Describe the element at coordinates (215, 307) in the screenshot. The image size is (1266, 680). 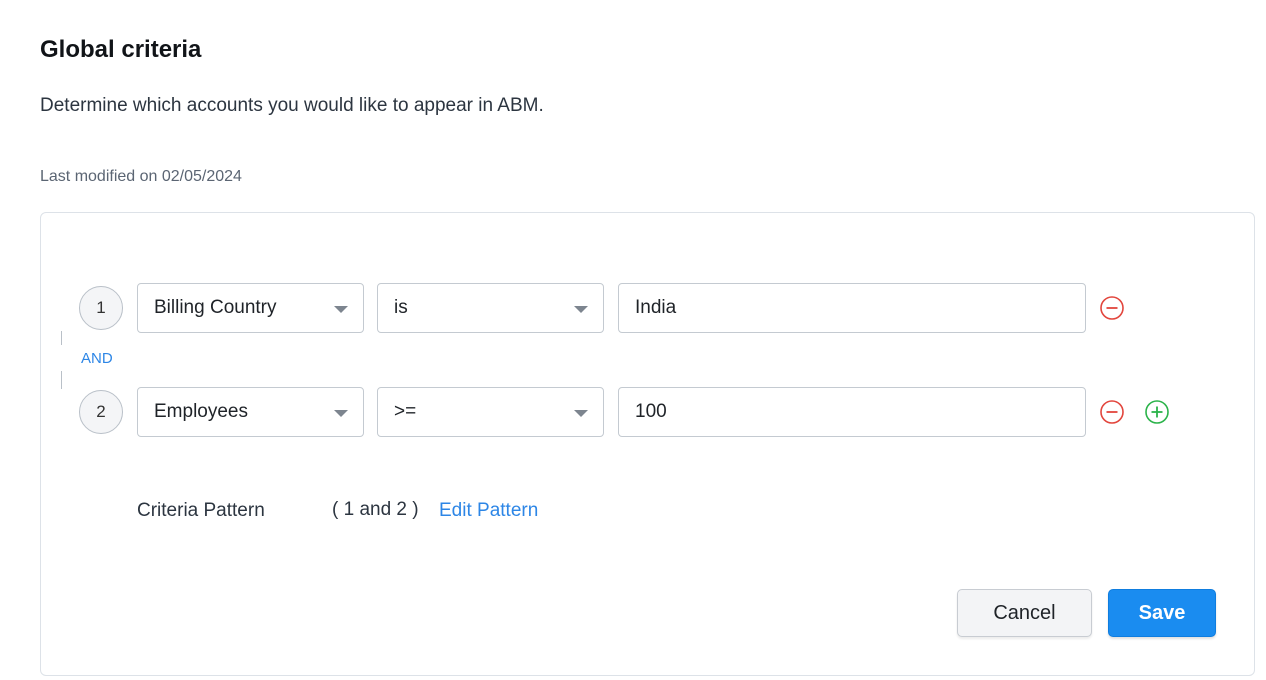
I see `criteria-field-value-1: Billing Country` at that location.